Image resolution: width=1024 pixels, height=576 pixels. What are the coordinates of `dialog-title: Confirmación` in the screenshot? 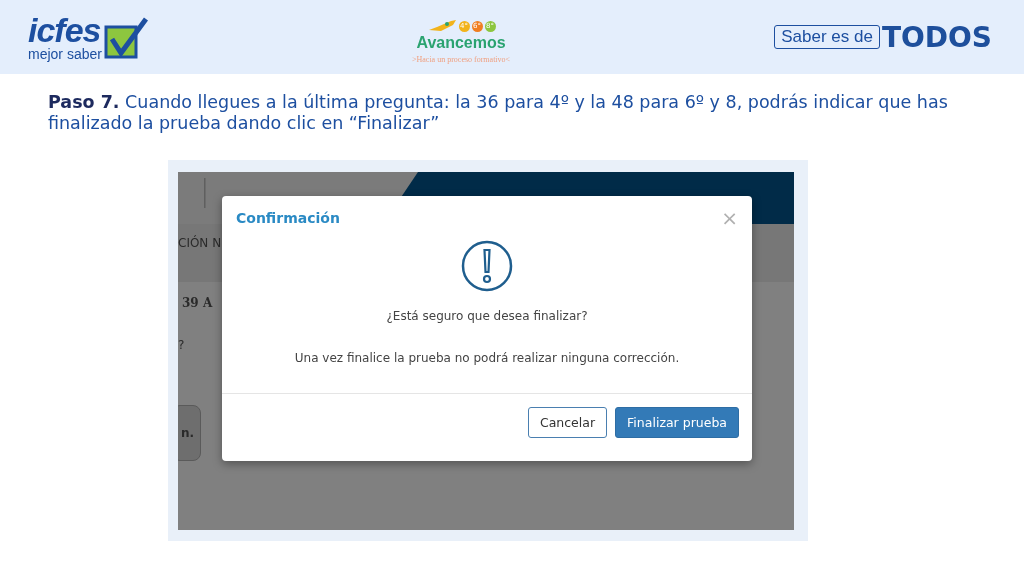 It's located at (288, 218).